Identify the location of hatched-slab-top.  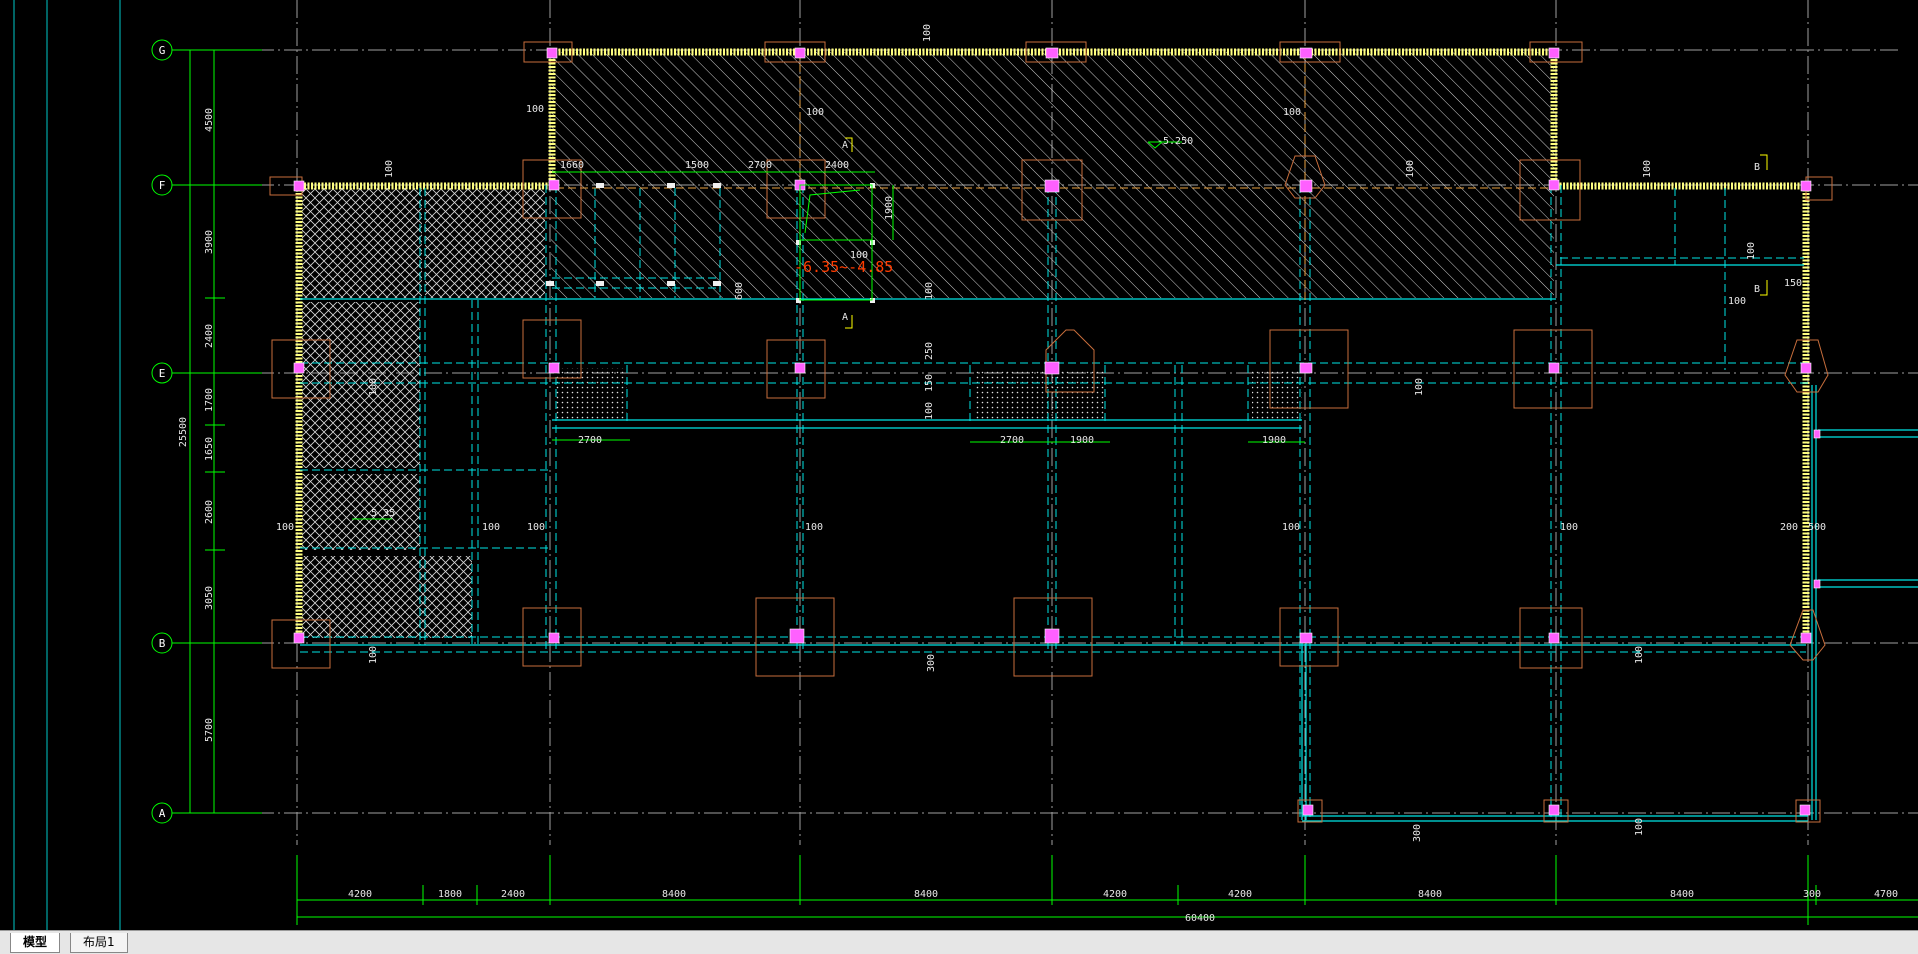
(1052, 175).